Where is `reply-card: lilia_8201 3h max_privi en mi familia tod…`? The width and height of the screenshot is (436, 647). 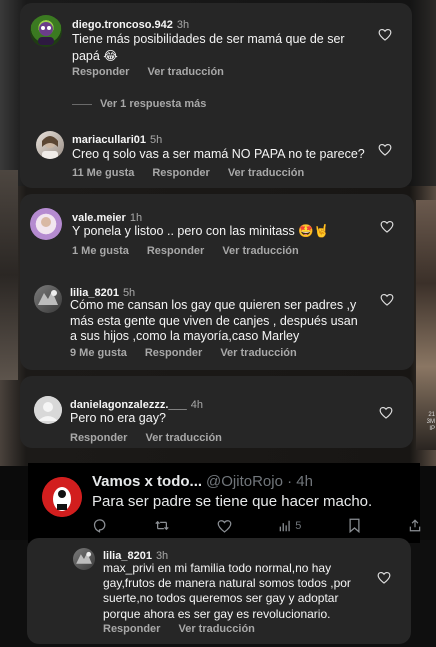 reply-card: lilia_8201 3h max_privi en mi familia tod… is located at coordinates (219, 591).